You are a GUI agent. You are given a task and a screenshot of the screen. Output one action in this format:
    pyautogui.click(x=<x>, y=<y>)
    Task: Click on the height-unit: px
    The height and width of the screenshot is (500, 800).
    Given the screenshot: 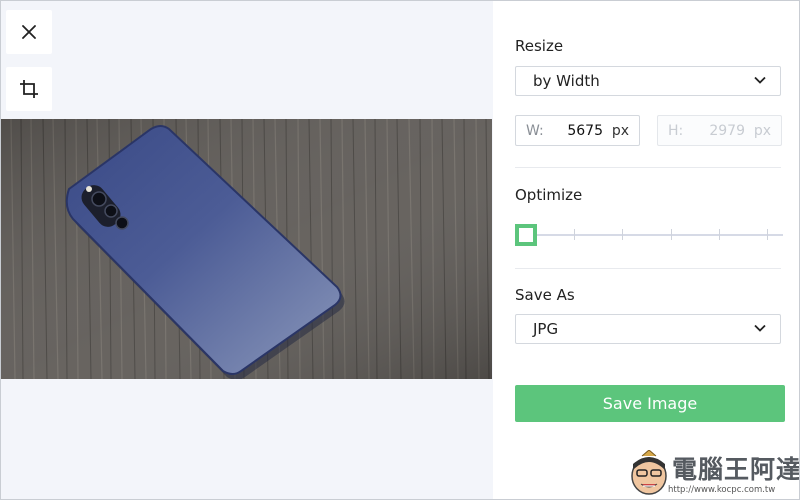 What is the action you would take?
    pyautogui.click(x=762, y=130)
    